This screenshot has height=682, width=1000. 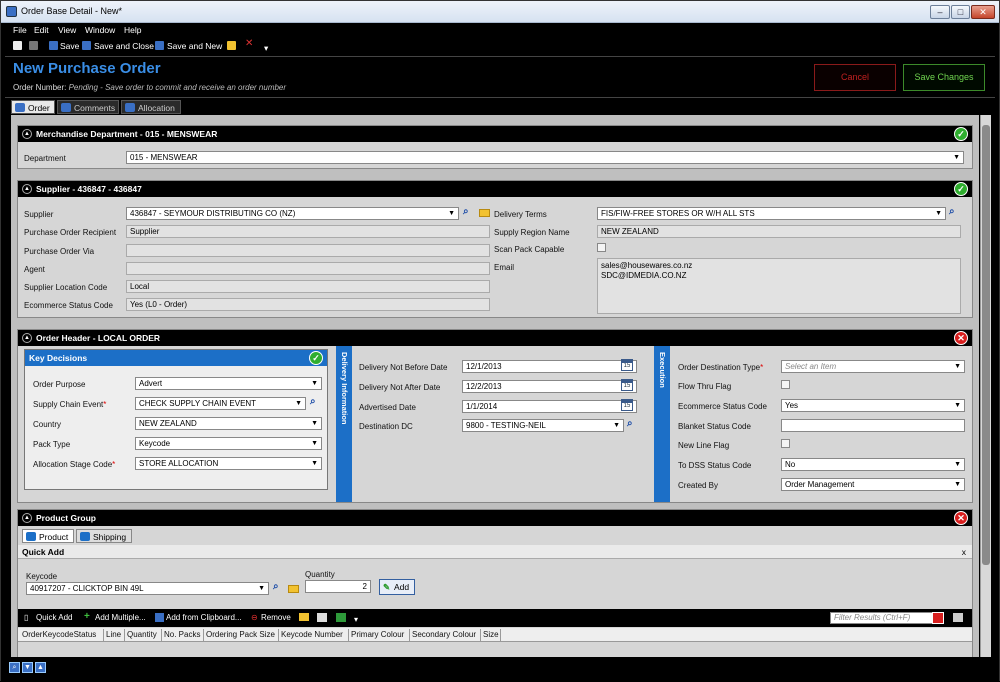 I want to click on country-select: NEW ZEALAND ▼, so click(x=228, y=423).